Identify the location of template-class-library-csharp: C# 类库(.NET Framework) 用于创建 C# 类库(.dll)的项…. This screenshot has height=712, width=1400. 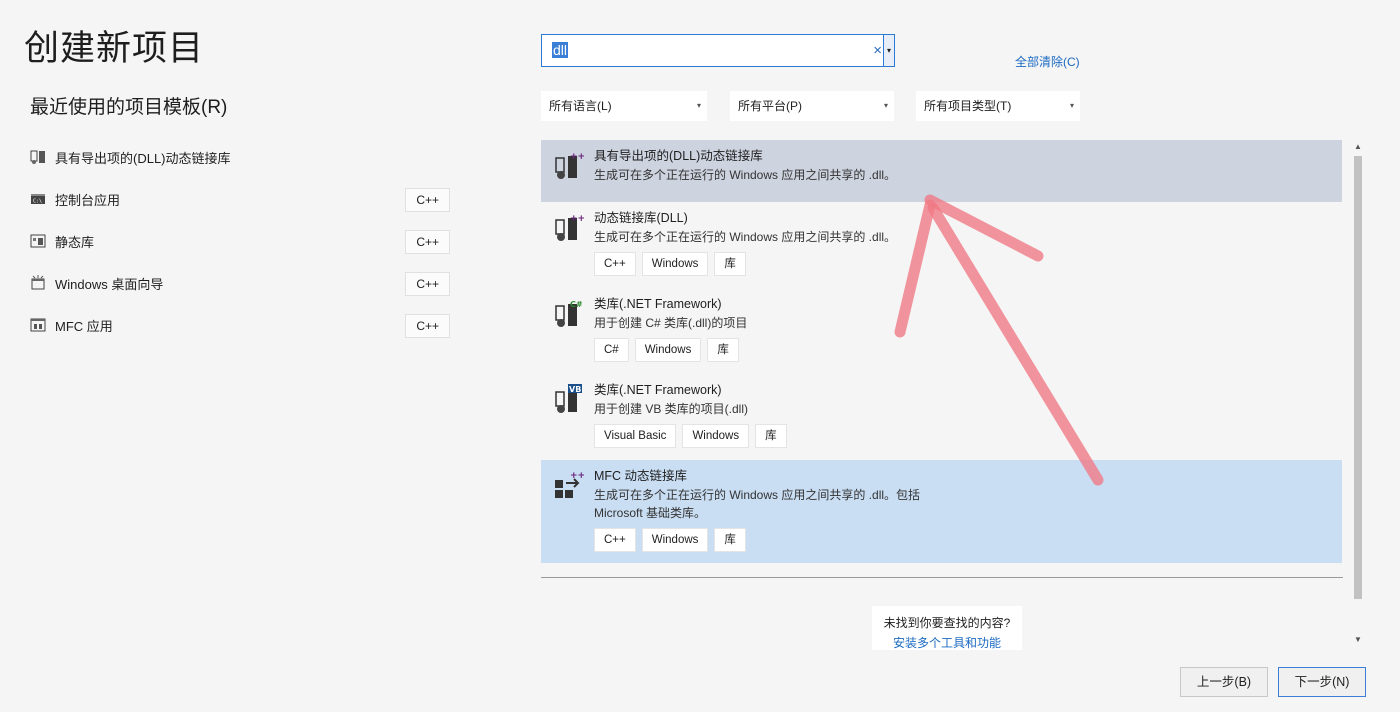
(941, 331).